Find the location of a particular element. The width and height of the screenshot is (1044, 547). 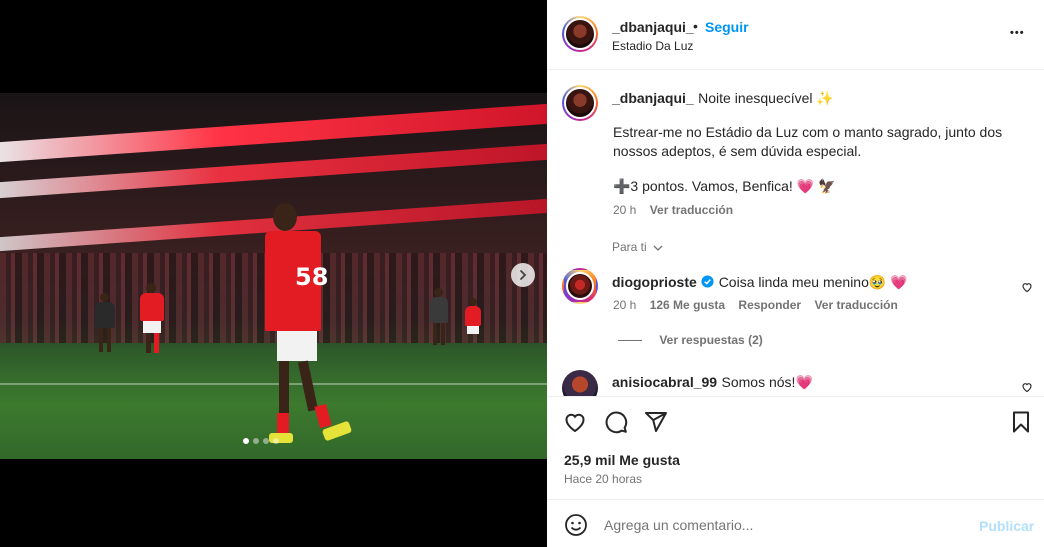

post-time: Hace 20 horas is located at coordinates (603, 479).